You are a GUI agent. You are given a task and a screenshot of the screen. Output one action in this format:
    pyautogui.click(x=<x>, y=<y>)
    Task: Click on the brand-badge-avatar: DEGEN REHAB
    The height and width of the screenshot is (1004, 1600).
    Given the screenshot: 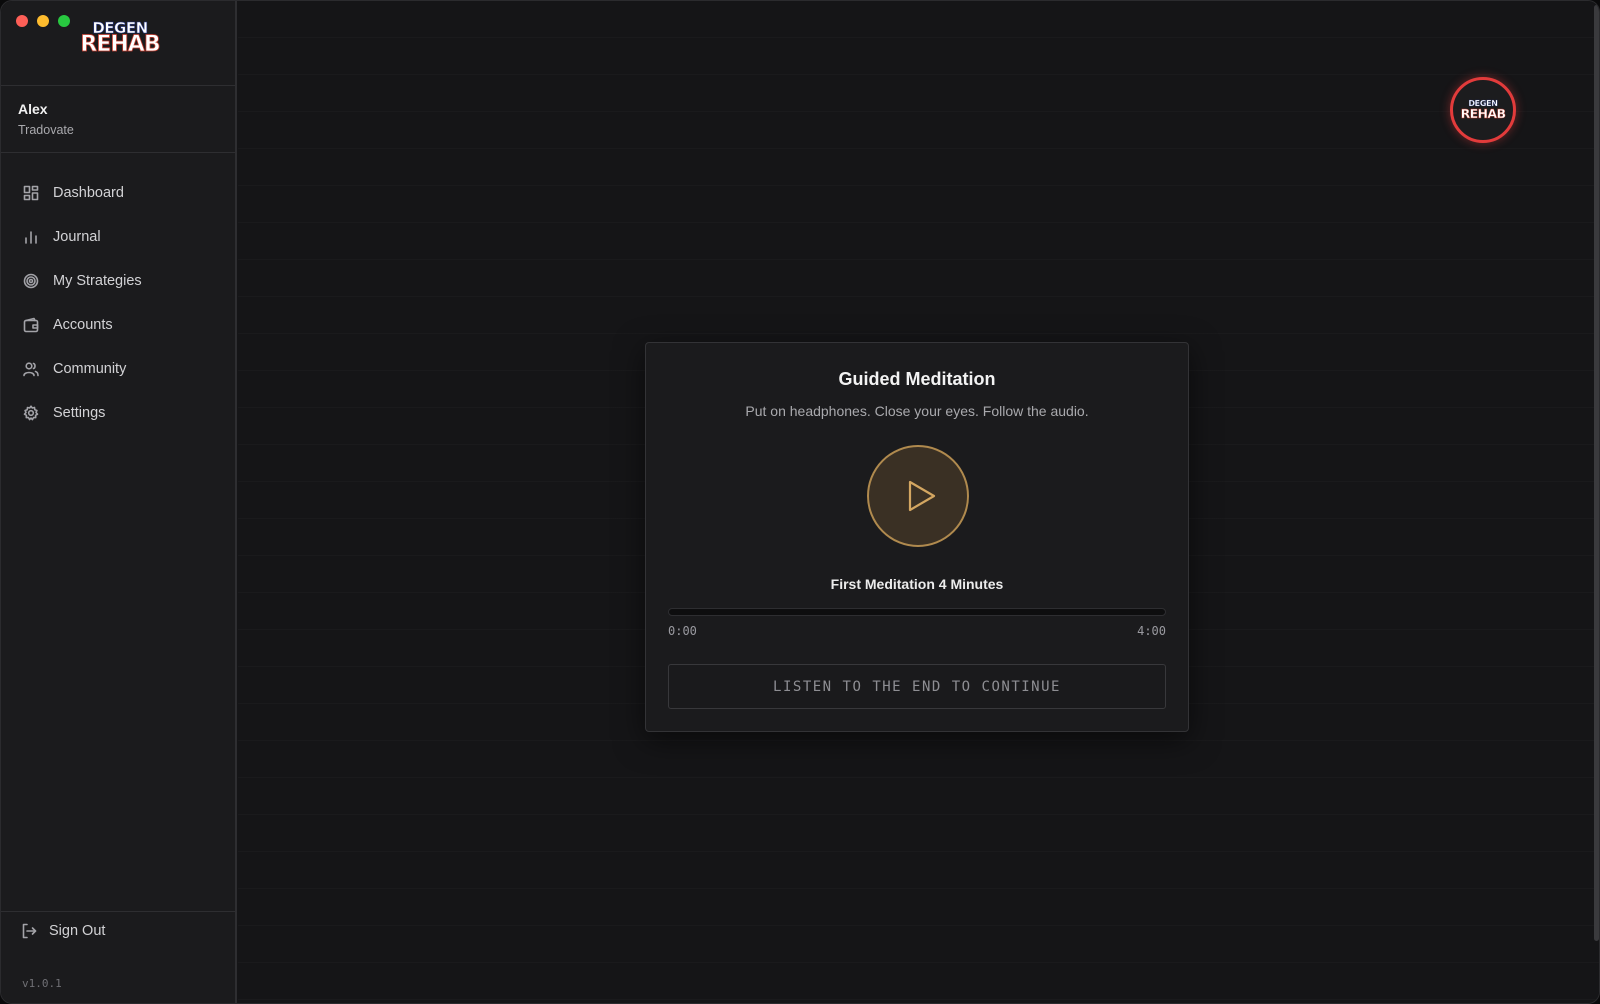 What is the action you would take?
    pyautogui.click(x=1483, y=110)
    